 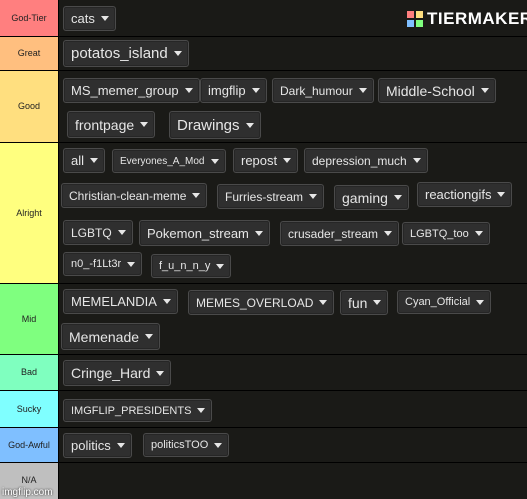 I want to click on tier-item: Cyan_Official, so click(x=444, y=302).